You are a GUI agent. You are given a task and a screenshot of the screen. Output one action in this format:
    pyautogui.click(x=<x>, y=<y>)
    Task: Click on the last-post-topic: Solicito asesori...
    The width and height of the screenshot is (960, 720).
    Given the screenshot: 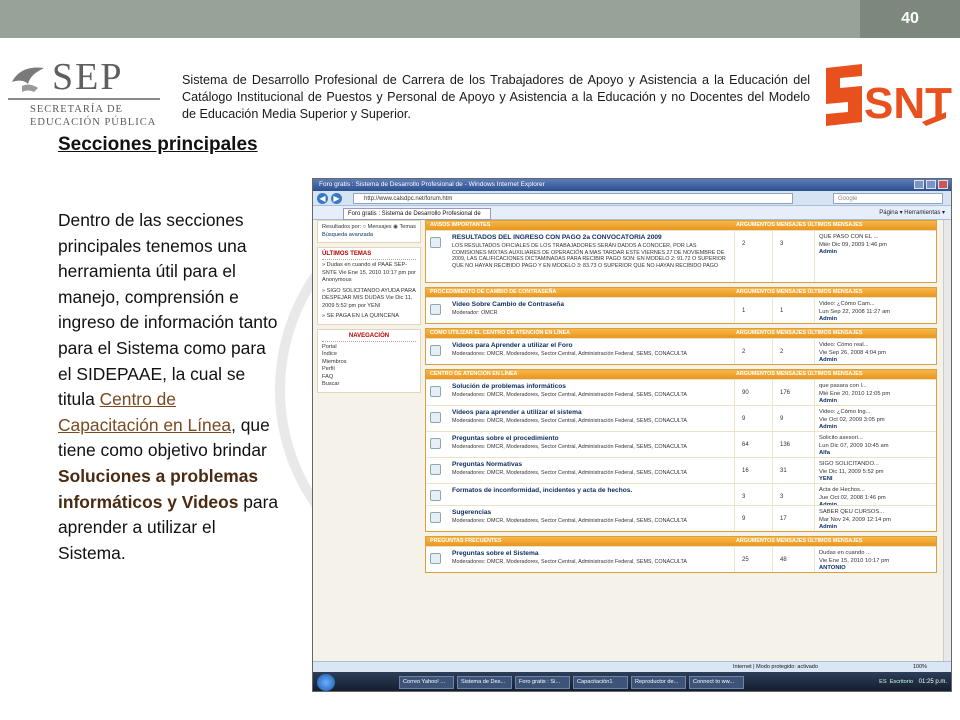 What is the action you would take?
    pyautogui.click(x=876, y=439)
    